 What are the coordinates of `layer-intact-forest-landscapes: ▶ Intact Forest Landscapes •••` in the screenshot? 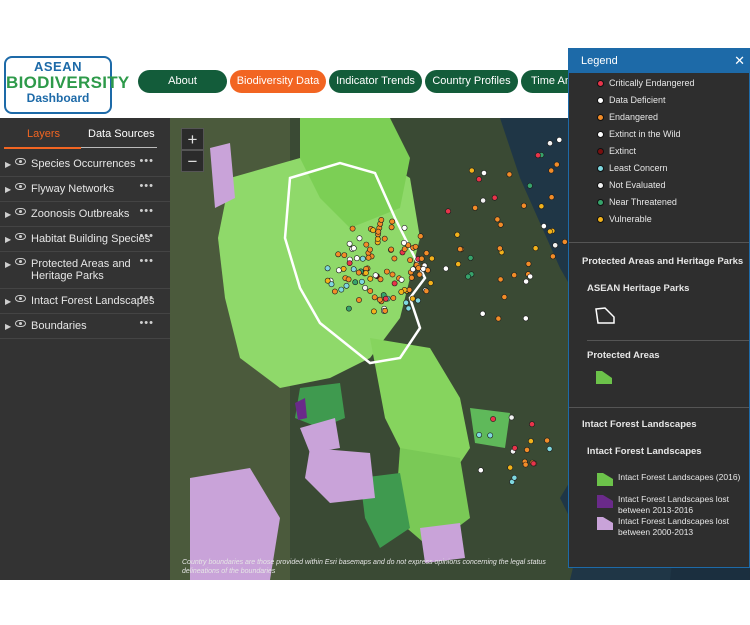 It's located at (85, 301).